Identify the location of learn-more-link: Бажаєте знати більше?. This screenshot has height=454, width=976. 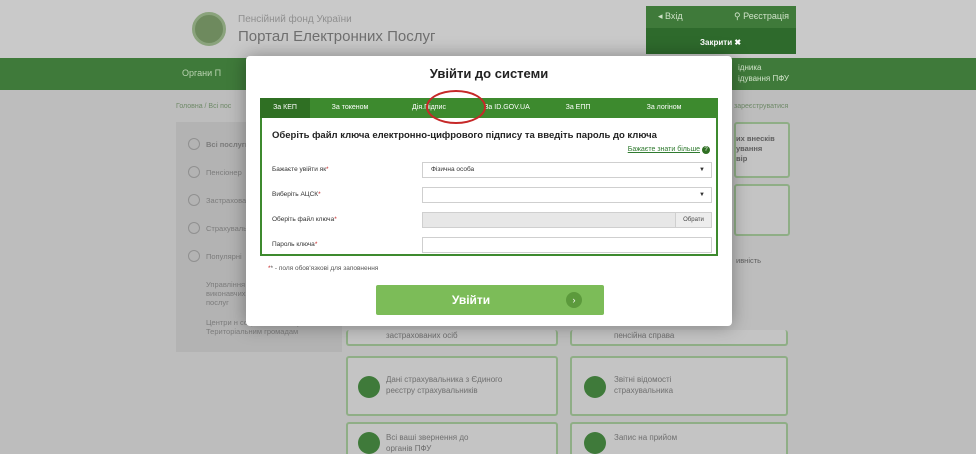
(669, 150).